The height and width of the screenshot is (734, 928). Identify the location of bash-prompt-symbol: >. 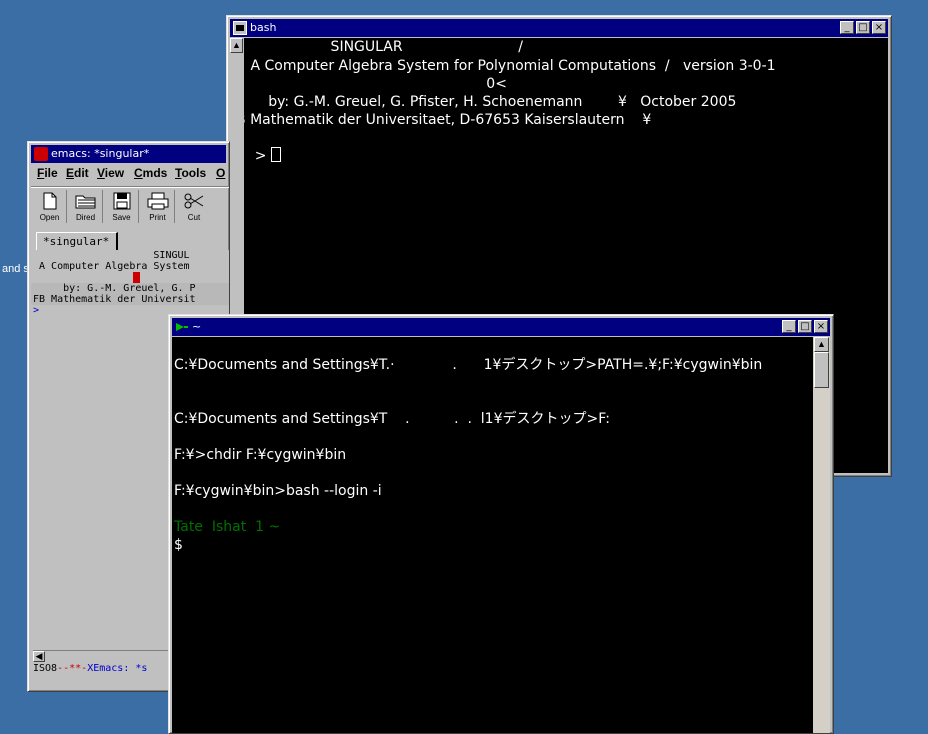
(262, 156).